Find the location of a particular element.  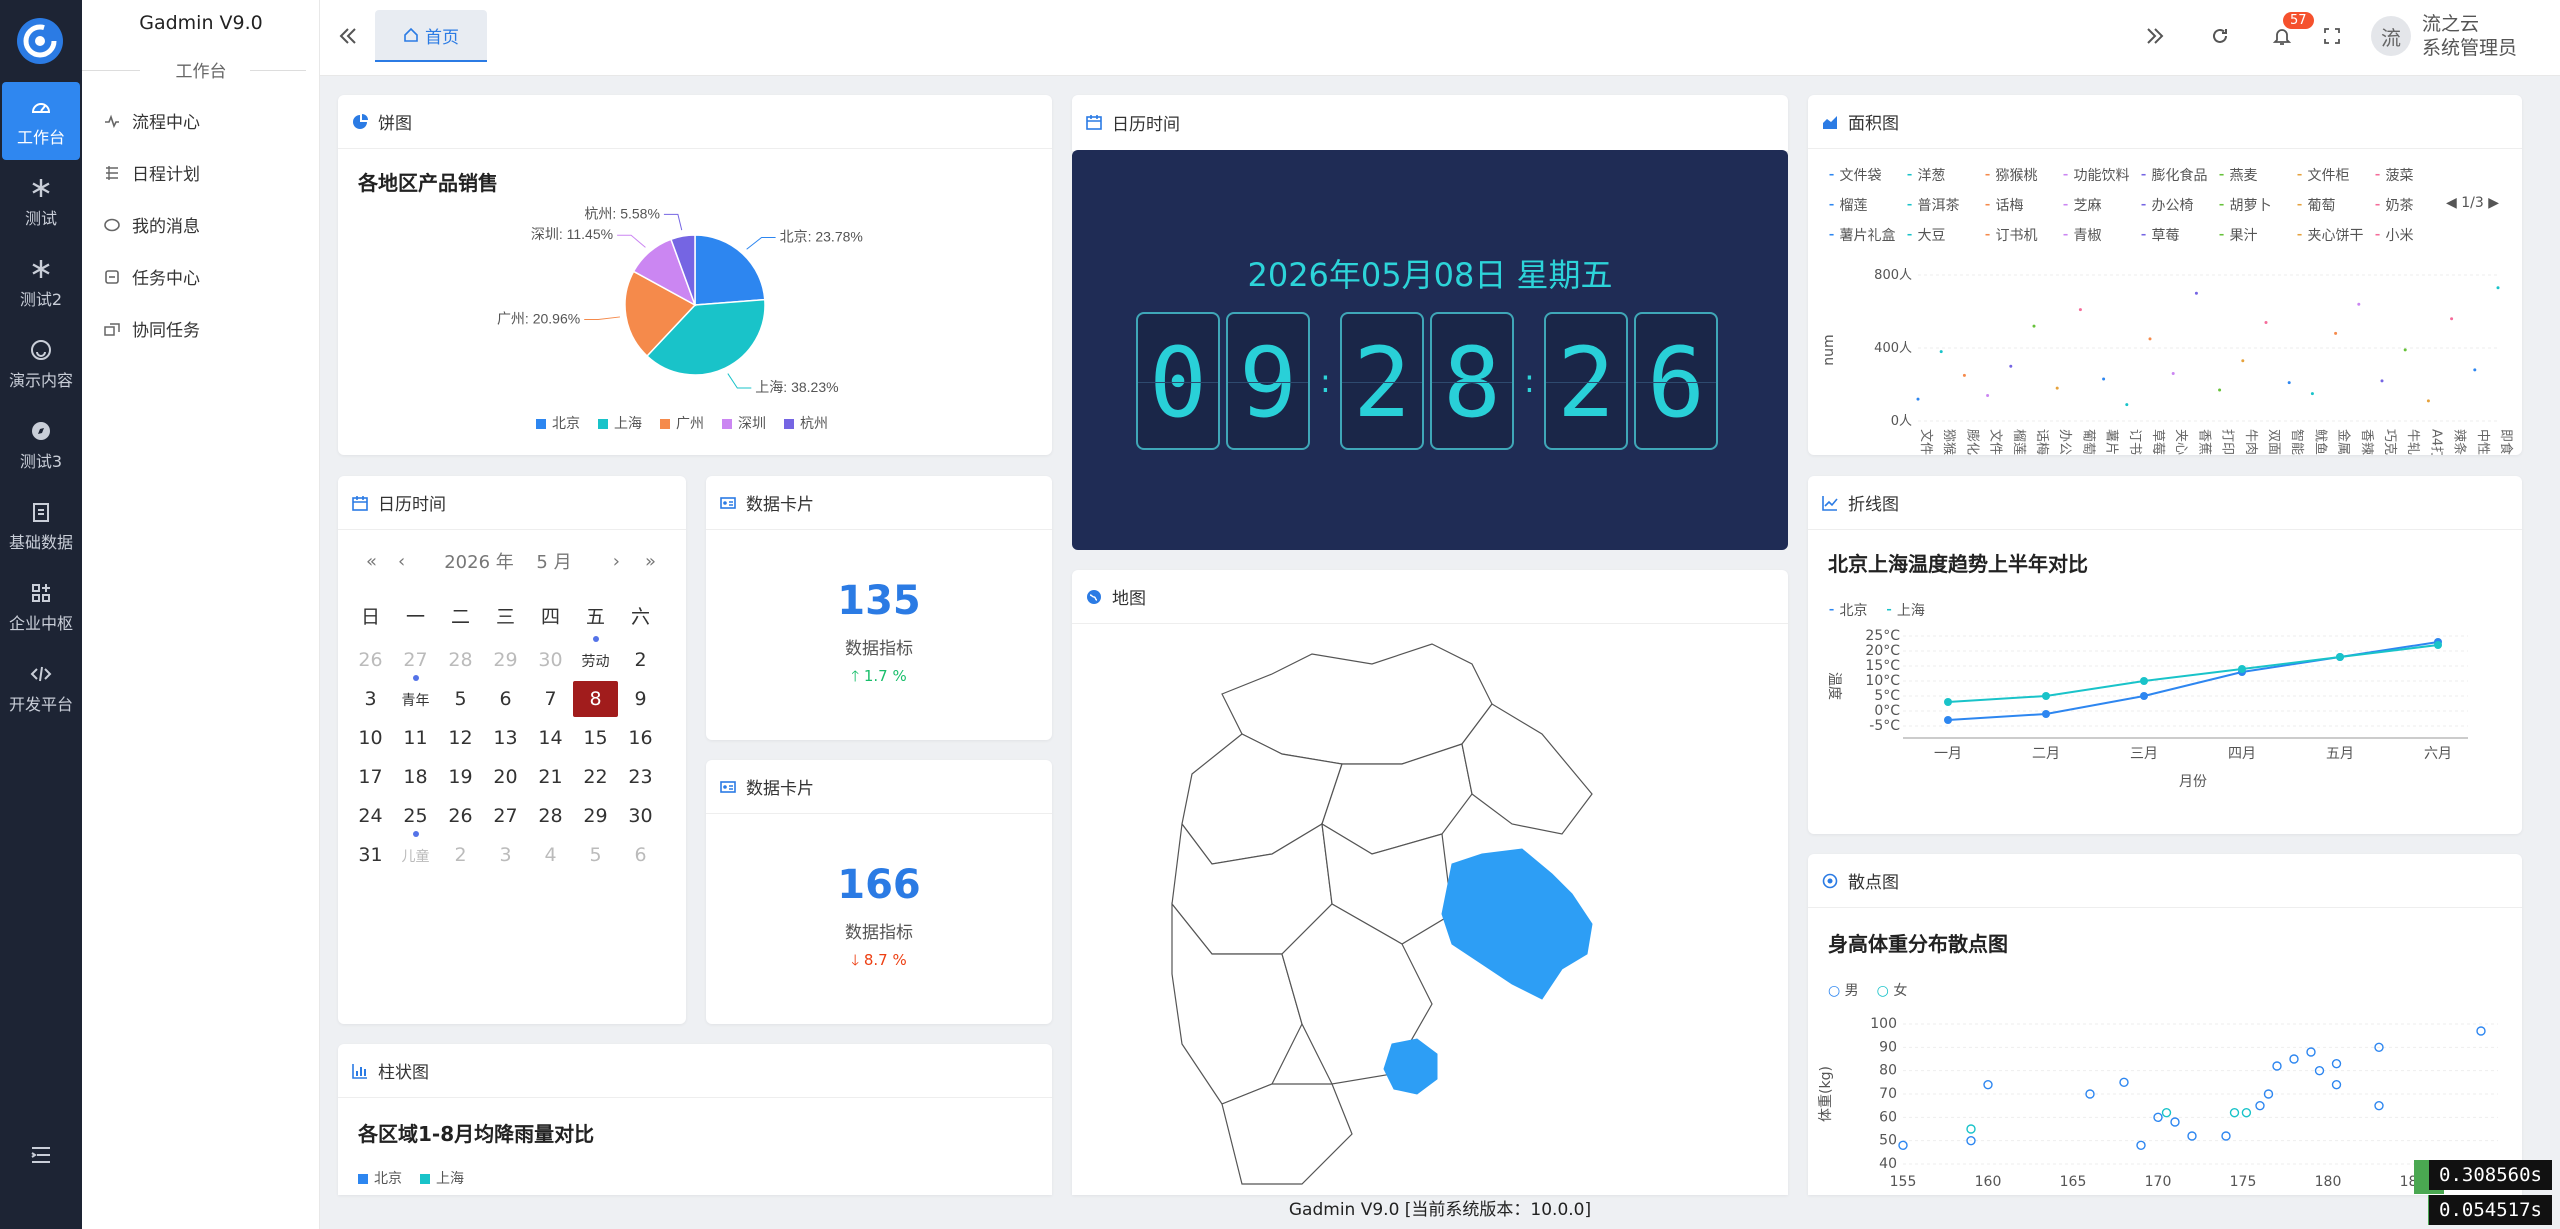

calendar-day: 17 is located at coordinates (370, 777).